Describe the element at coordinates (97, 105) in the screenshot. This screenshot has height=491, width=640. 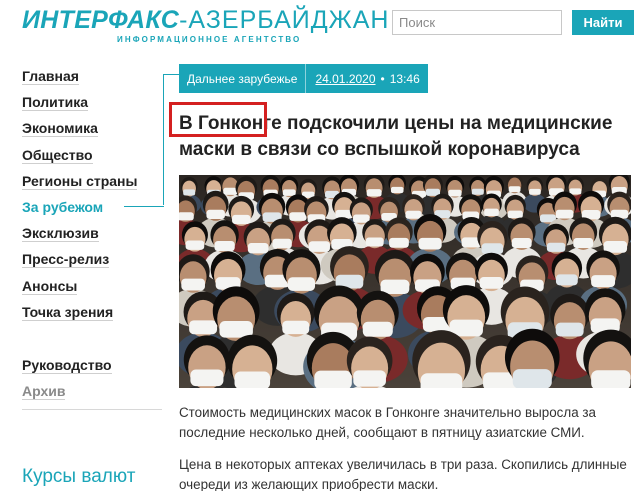
I see `nav-item-politics: Политика` at that location.